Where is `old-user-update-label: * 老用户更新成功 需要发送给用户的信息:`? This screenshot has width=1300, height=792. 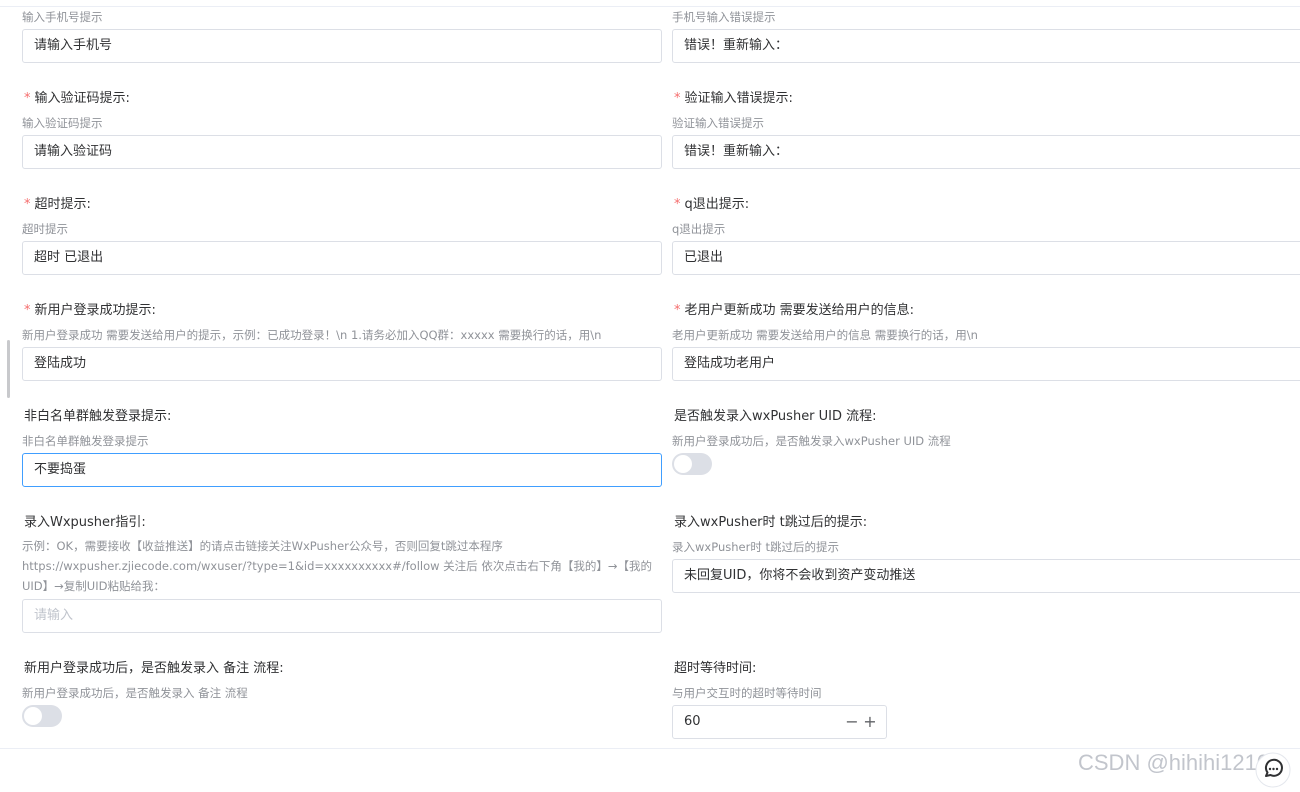 old-user-update-label: * 老用户更新成功 需要发送给用户的信息: is located at coordinates (794, 310).